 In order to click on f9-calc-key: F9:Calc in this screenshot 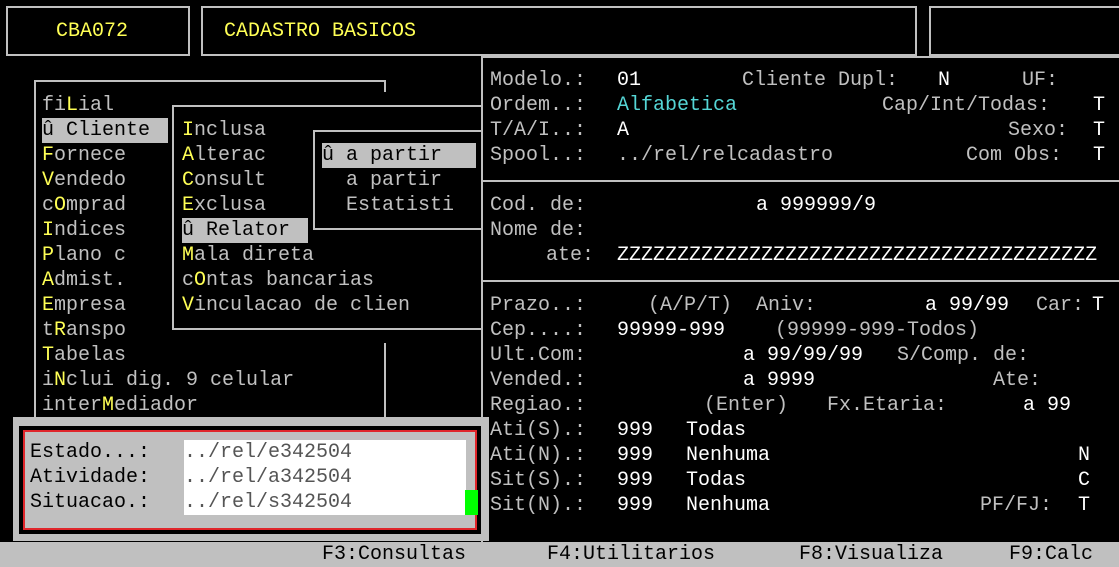, I will do `click(1051, 554)`.